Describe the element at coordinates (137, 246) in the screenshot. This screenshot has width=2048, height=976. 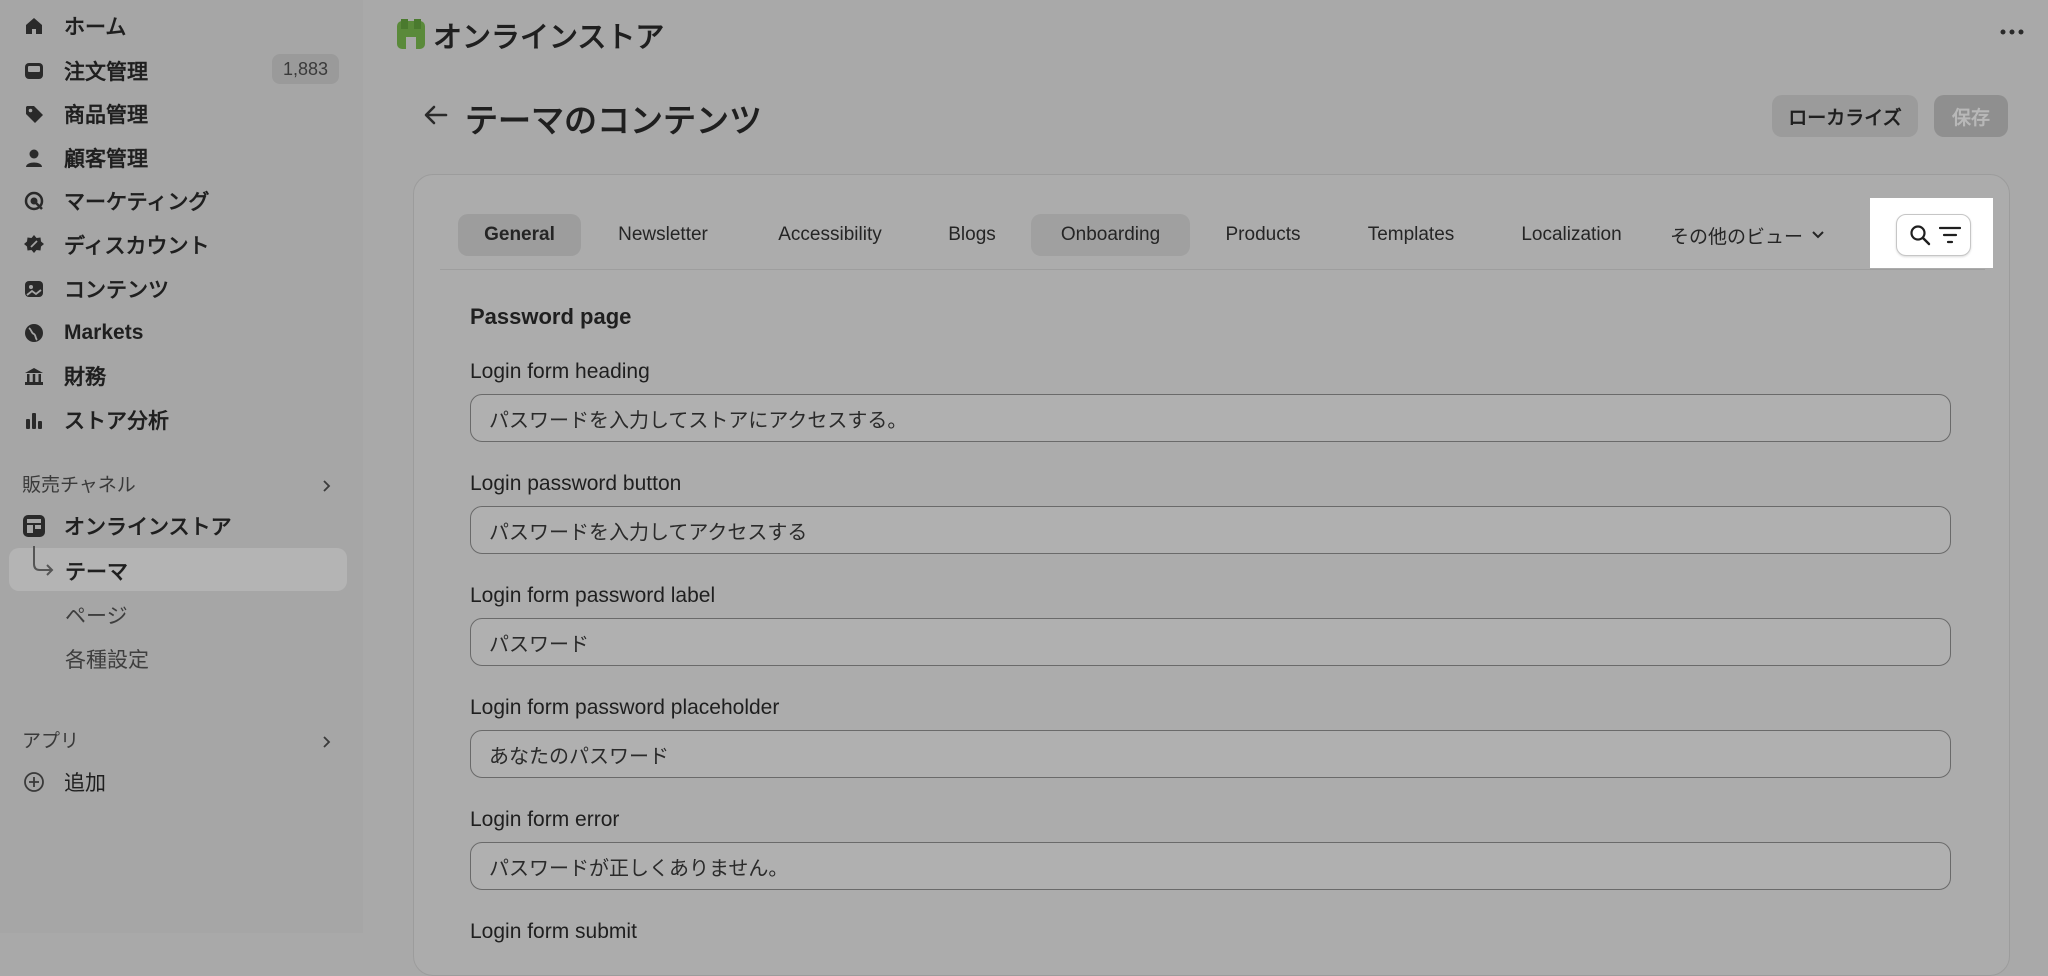
I see `sidebar-item-label: ディスカウント` at that location.